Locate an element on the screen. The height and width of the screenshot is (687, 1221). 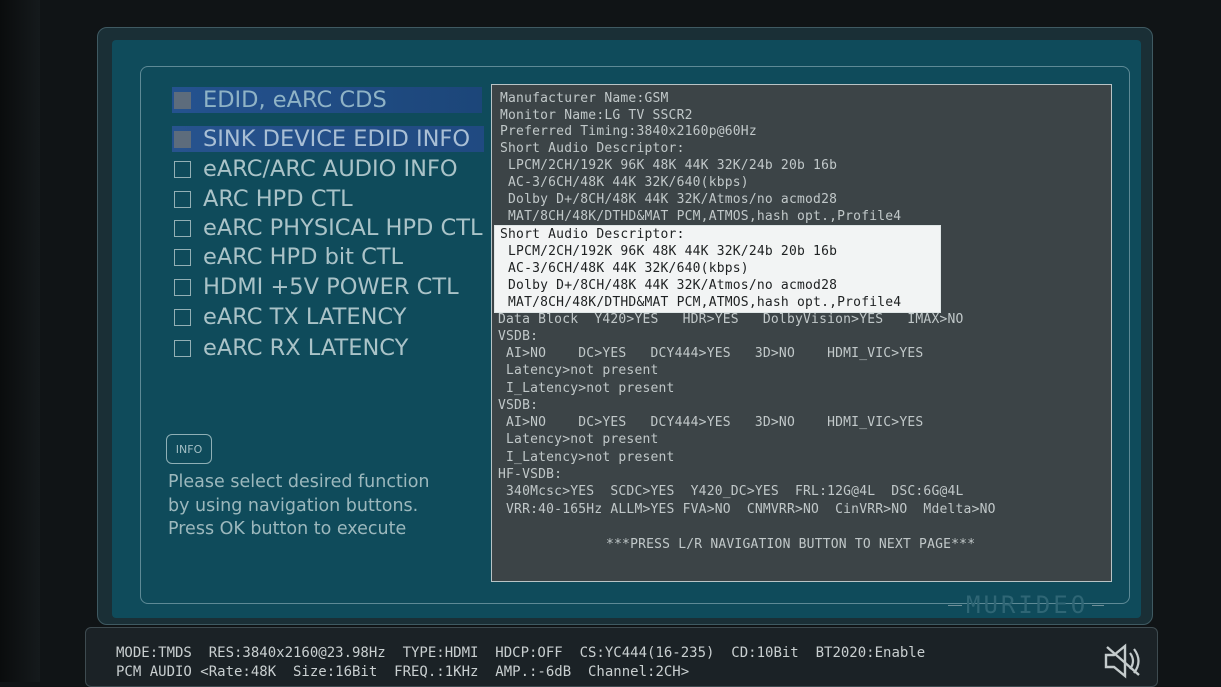
help-line: Press OK button to execute is located at coordinates (287, 529).